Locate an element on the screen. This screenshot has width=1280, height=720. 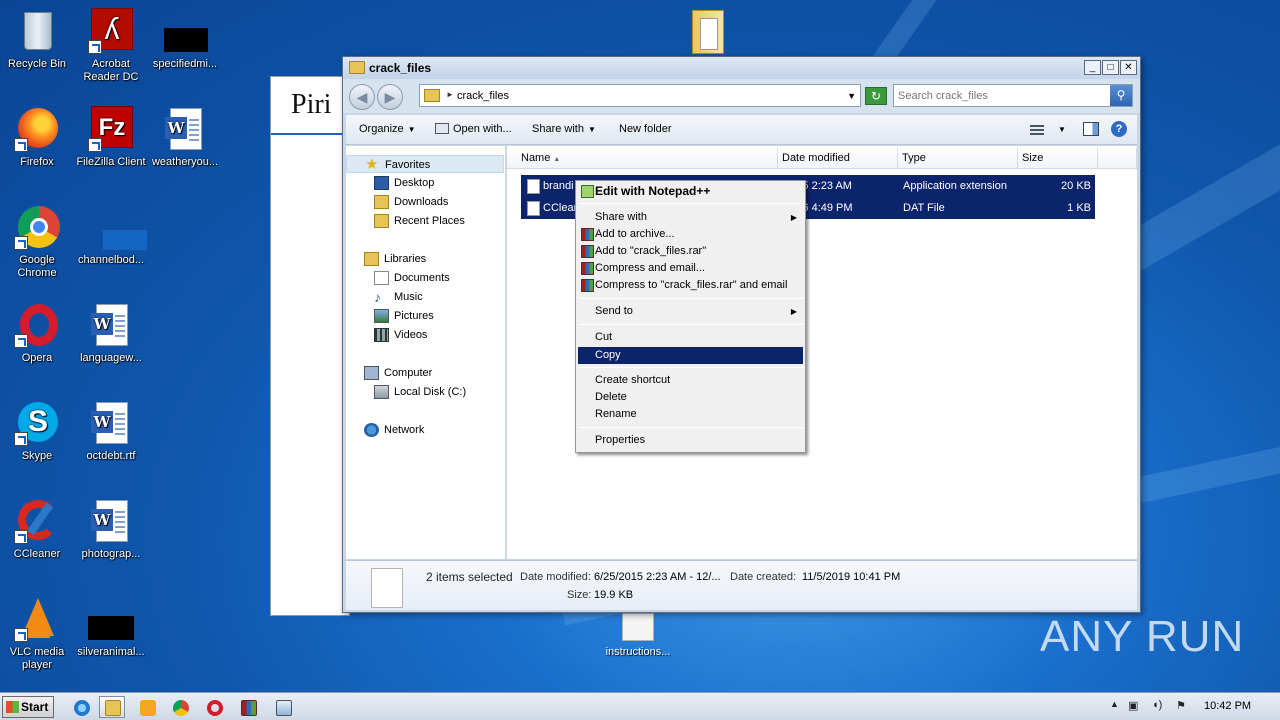
menu-item-delete: Delete is located at coordinates (690, 397).